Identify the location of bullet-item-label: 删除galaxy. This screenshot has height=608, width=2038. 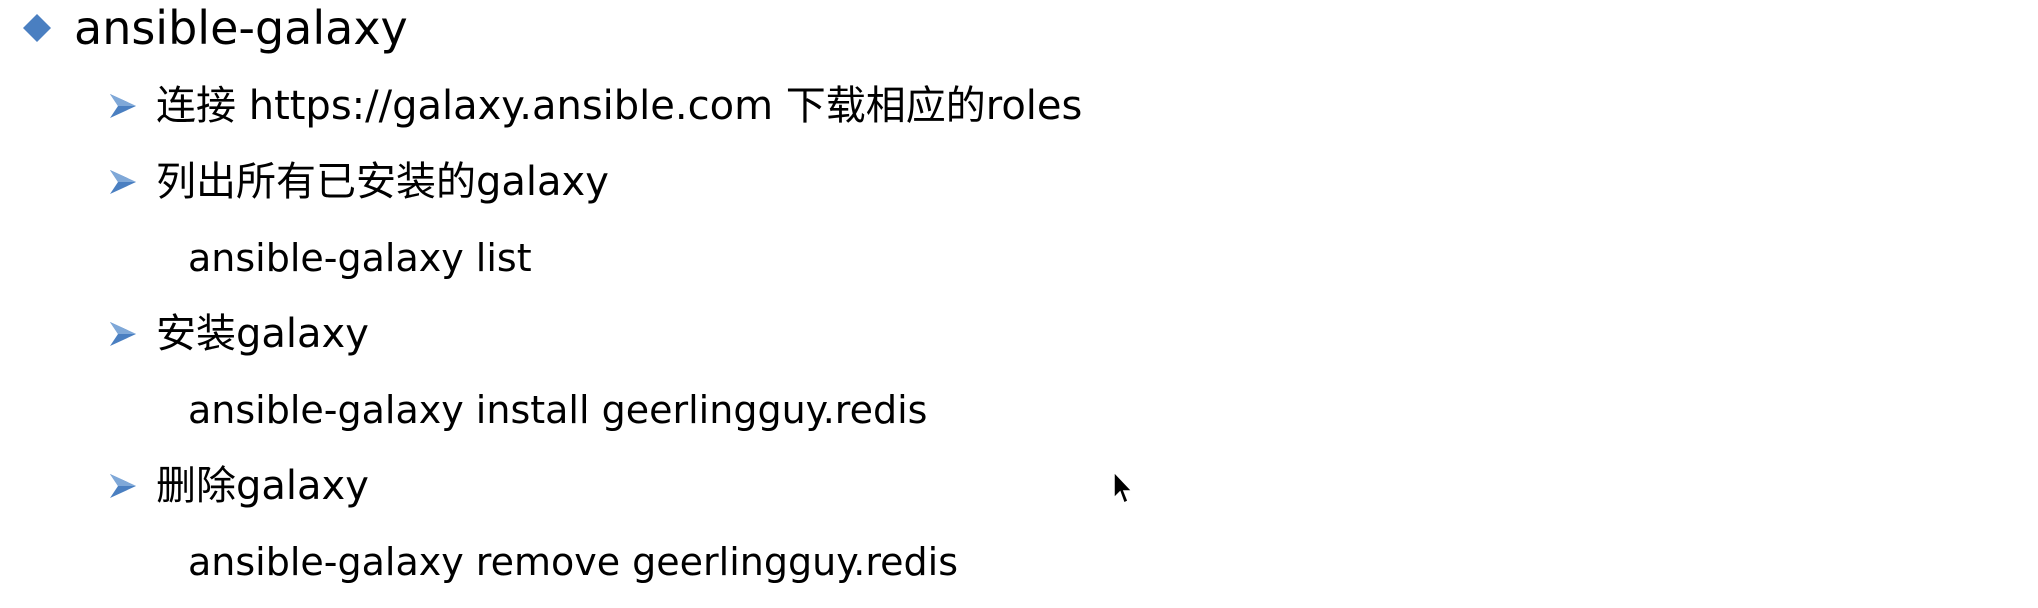
(262, 486).